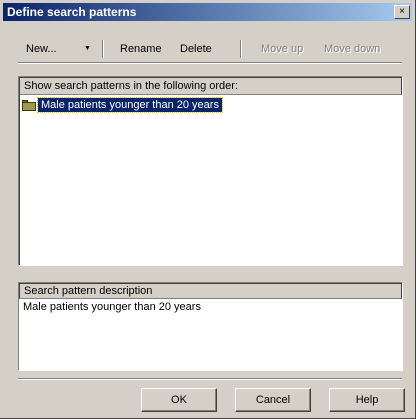 The height and width of the screenshot is (419, 416). I want to click on help-button: Help, so click(367, 400).